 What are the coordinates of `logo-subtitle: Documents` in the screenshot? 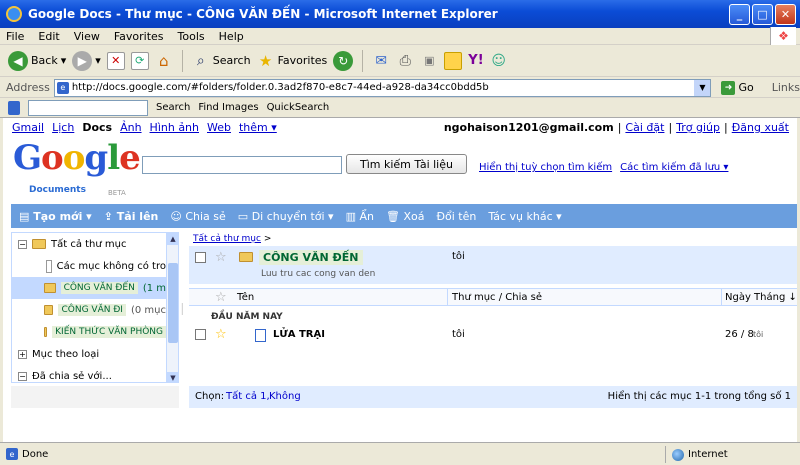 It's located at (57, 190).